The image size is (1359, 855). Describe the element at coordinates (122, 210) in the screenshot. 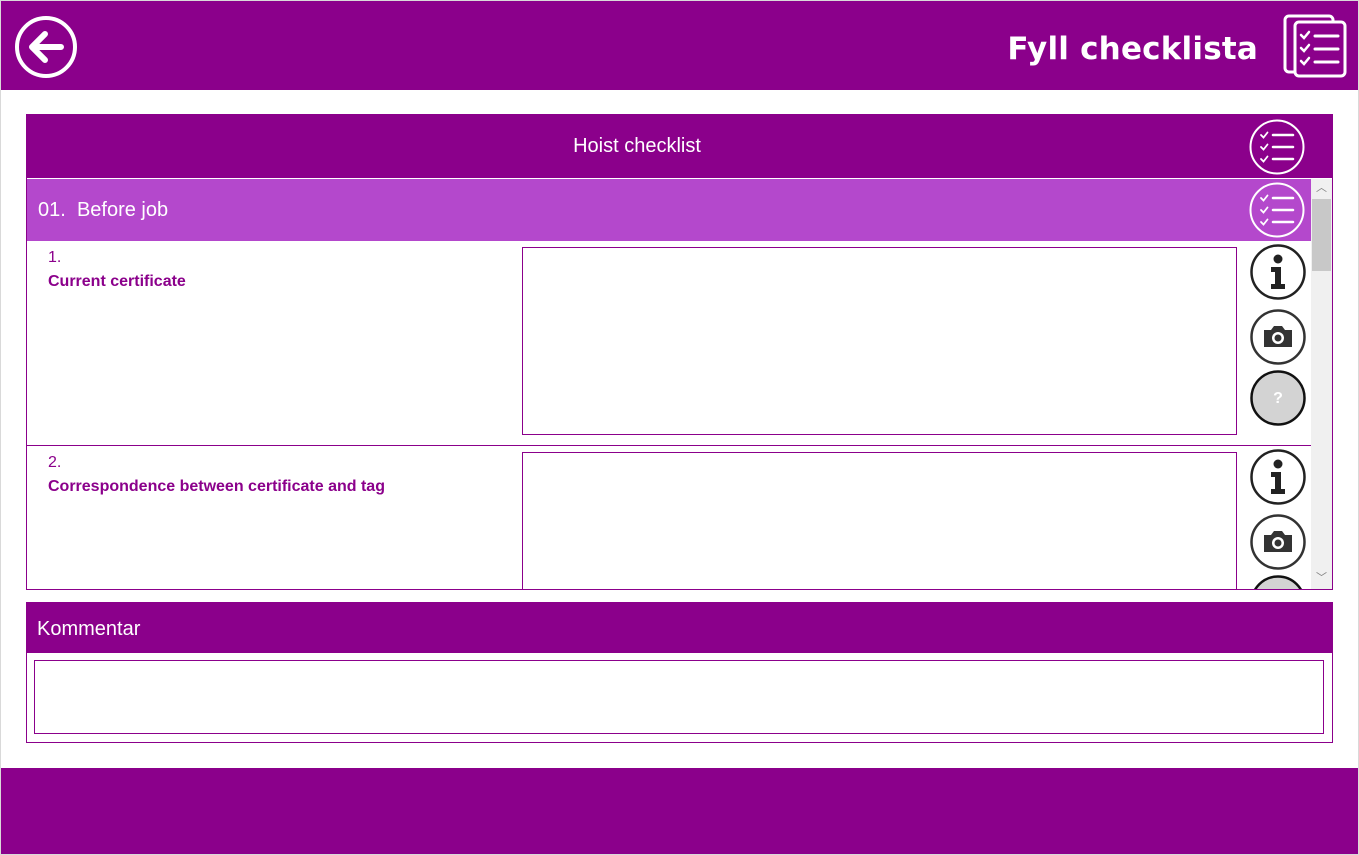

I see `section-name: Before job` at that location.